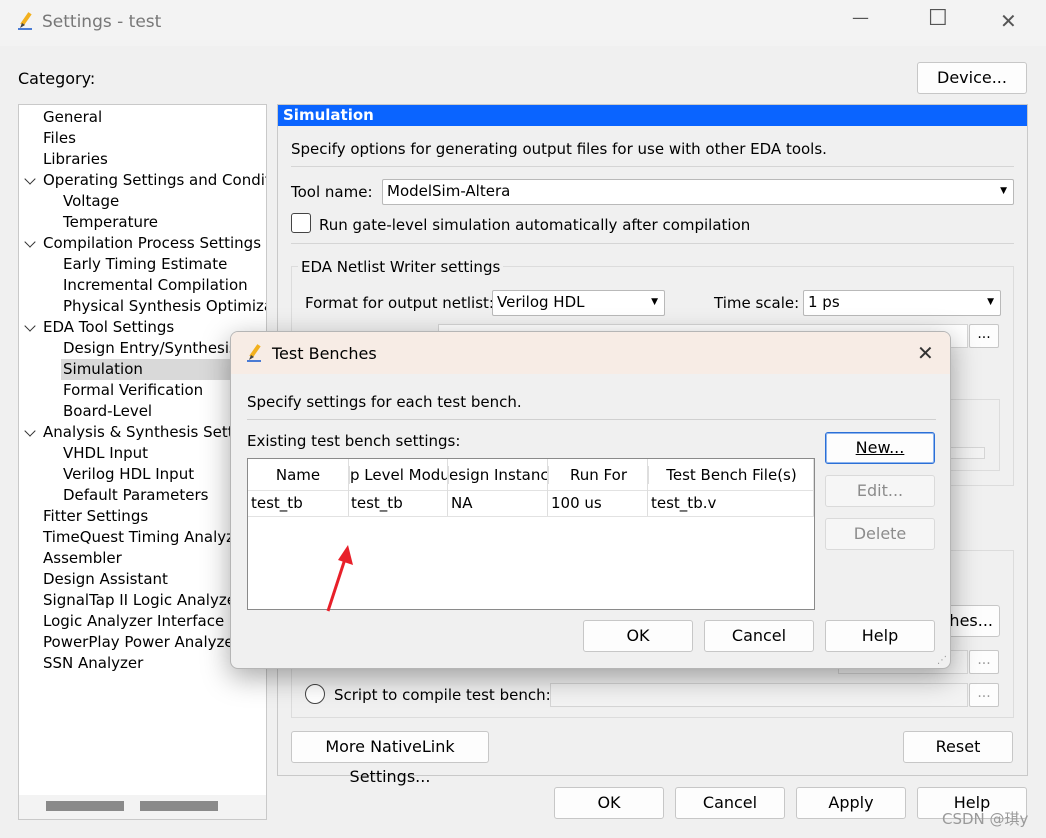 The image size is (1046, 838). What do you see at coordinates (105, 453) in the screenshot?
I see `tree-item: VHDL Input` at bounding box center [105, 453].